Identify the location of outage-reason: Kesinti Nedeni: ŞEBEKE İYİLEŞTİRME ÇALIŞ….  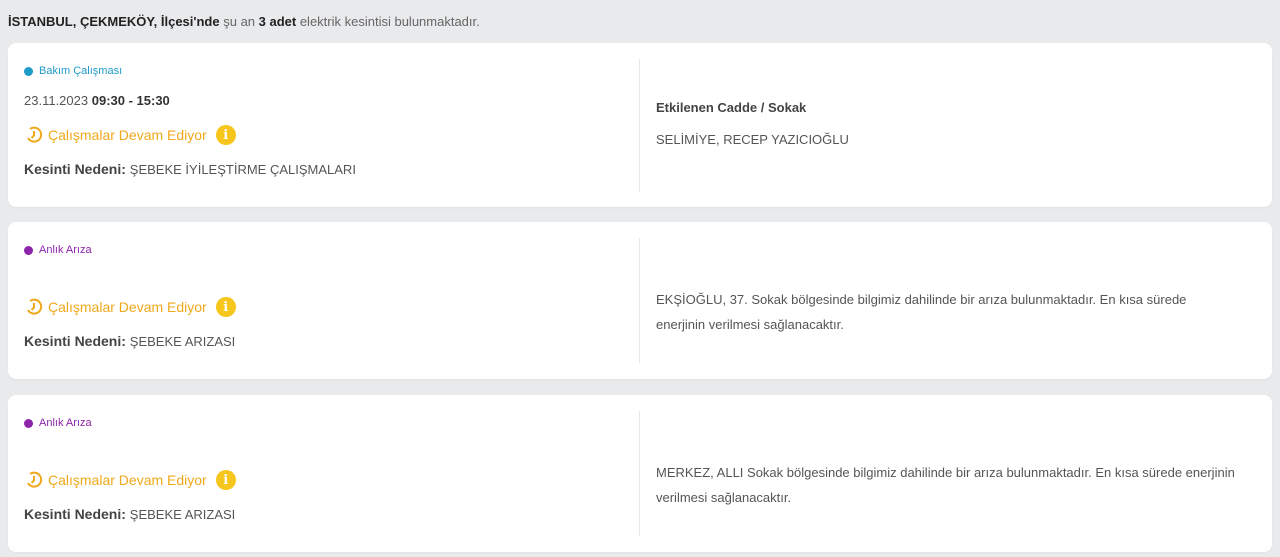
(190, 169).